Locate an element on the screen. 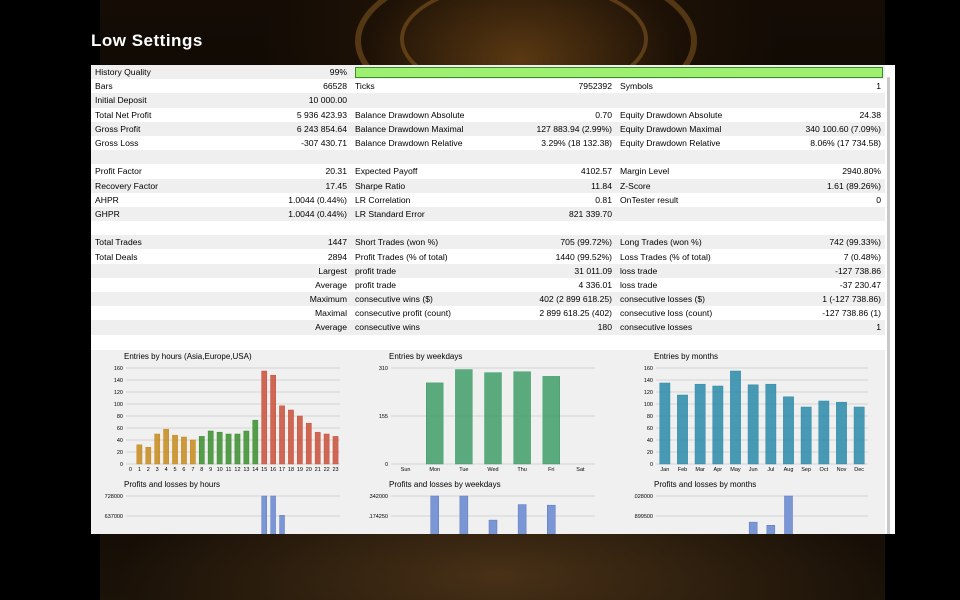  stat-value: 1 is located at coordinates (818, 86).